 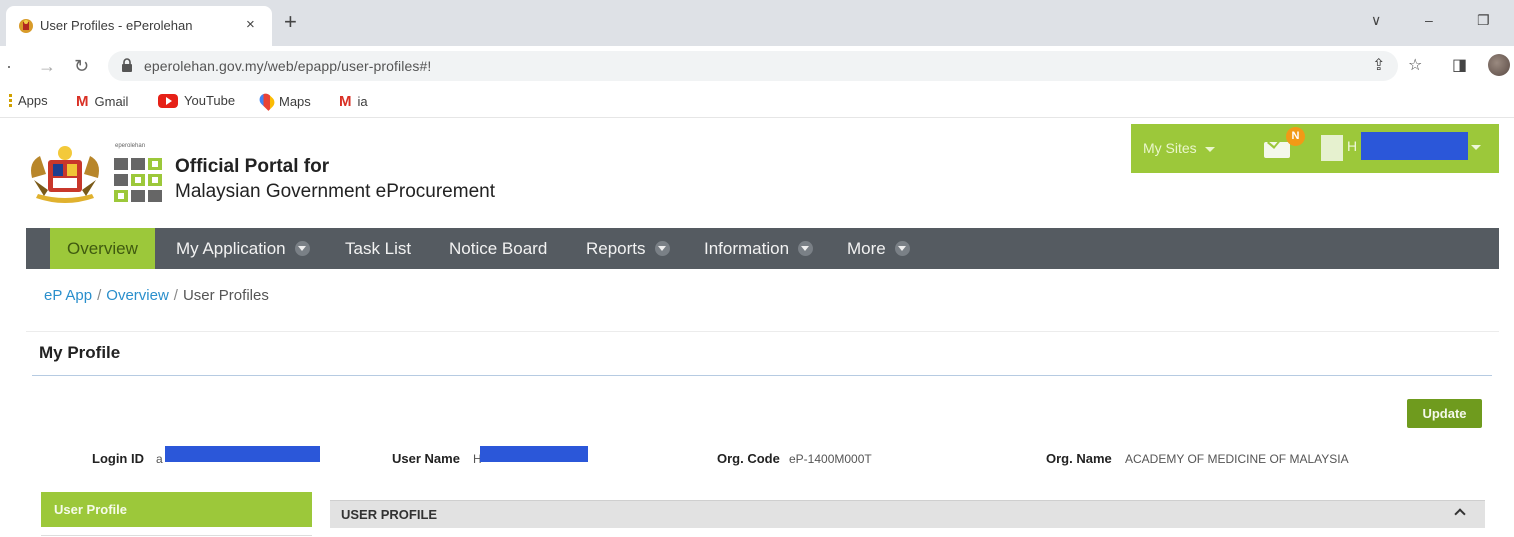 What do you see at coordinates (250, 25) in the screenshot?
I see `tab-close-icon: ×` at bounding box center [250, 25].